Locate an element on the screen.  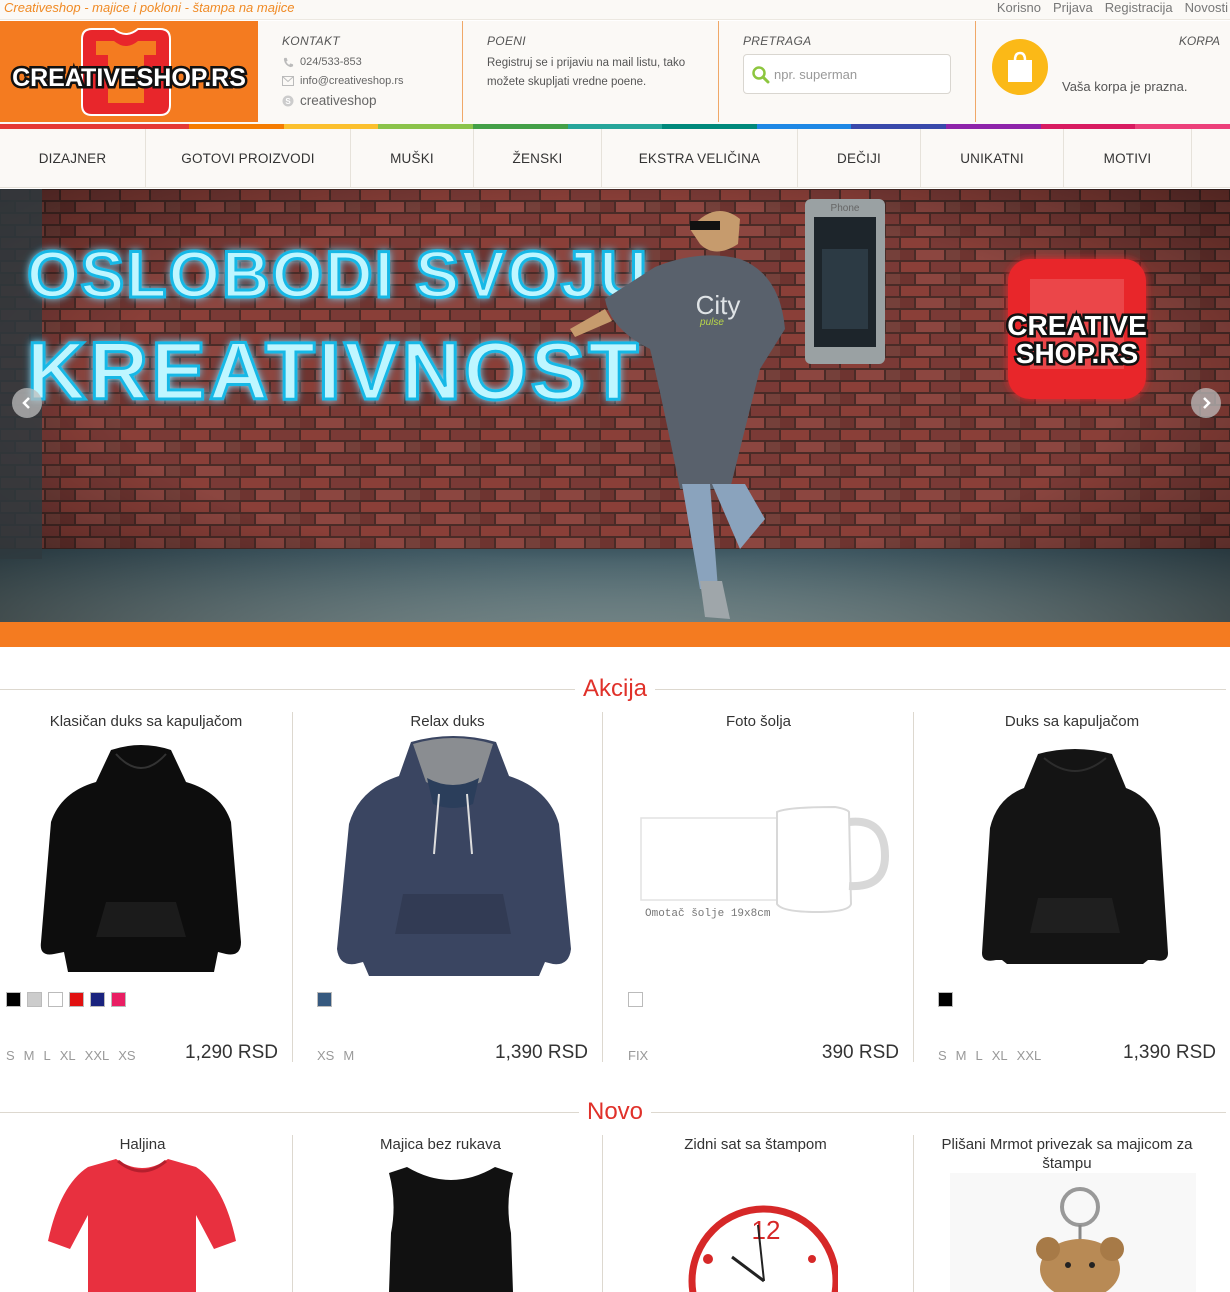
cart-button is located at coordinates (1020, 67).